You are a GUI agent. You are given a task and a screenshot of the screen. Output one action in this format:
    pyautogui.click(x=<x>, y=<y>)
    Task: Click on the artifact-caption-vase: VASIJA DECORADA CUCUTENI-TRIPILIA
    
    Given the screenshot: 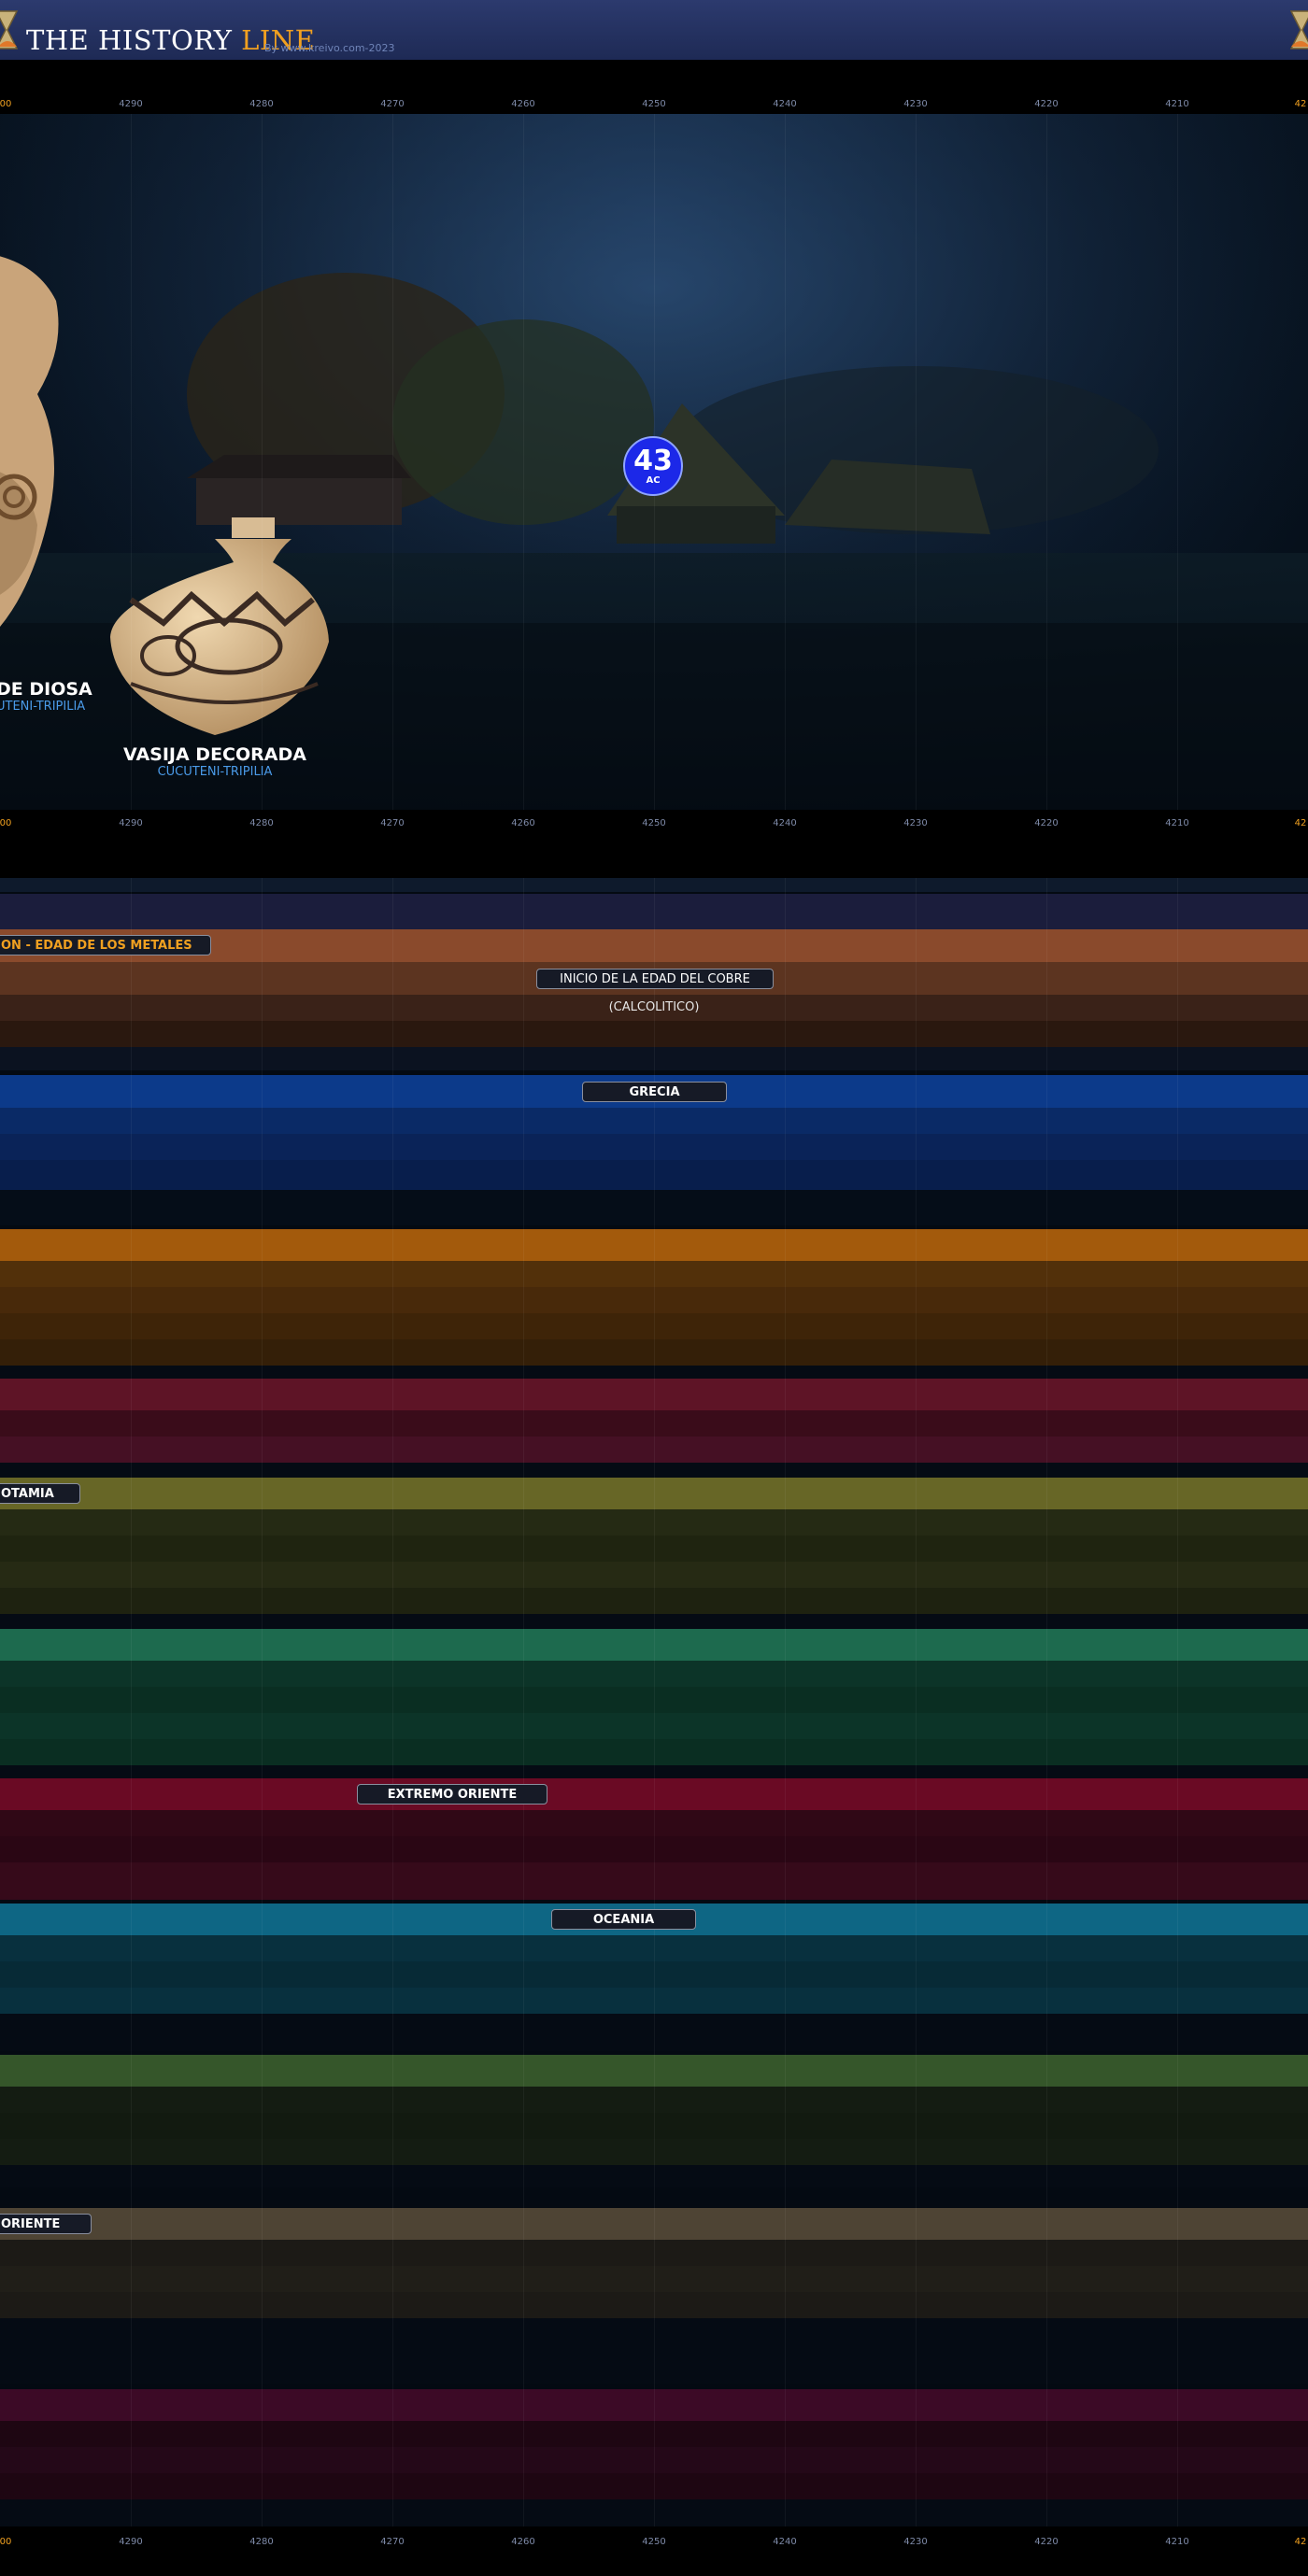 What is the action you would take?
    pyautogui.click(x=214, y=761)
    